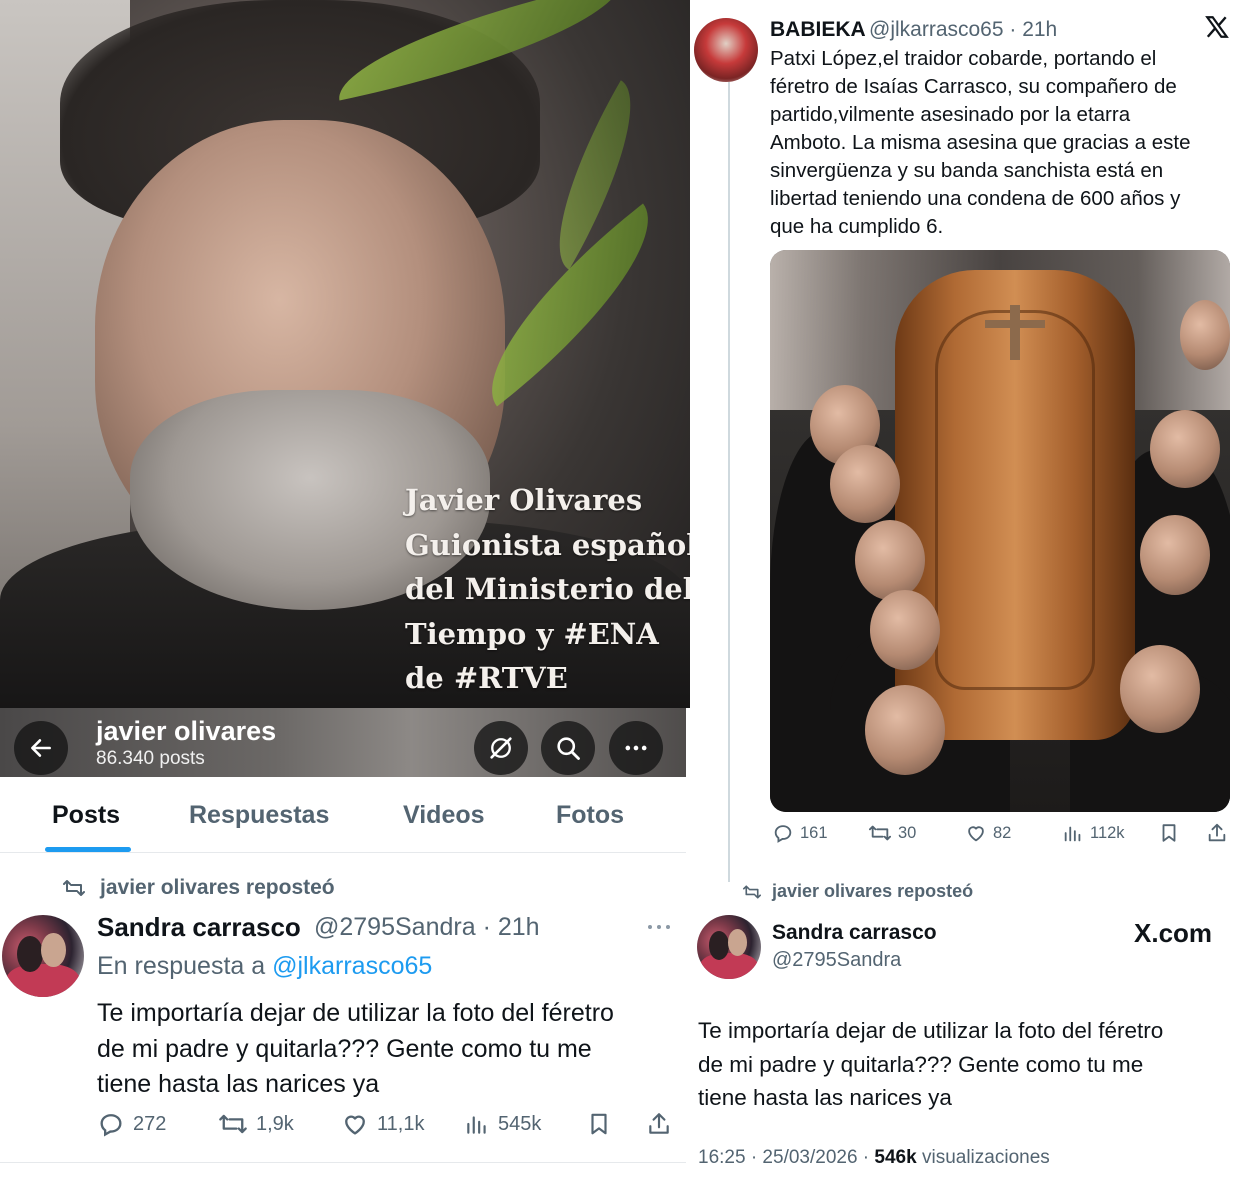 The height and width of the screenshot is (1197, 1242). Describe the element at coordinates (590, 815) in the screenshot. I see `tab-fotos: Fotos` at that location.